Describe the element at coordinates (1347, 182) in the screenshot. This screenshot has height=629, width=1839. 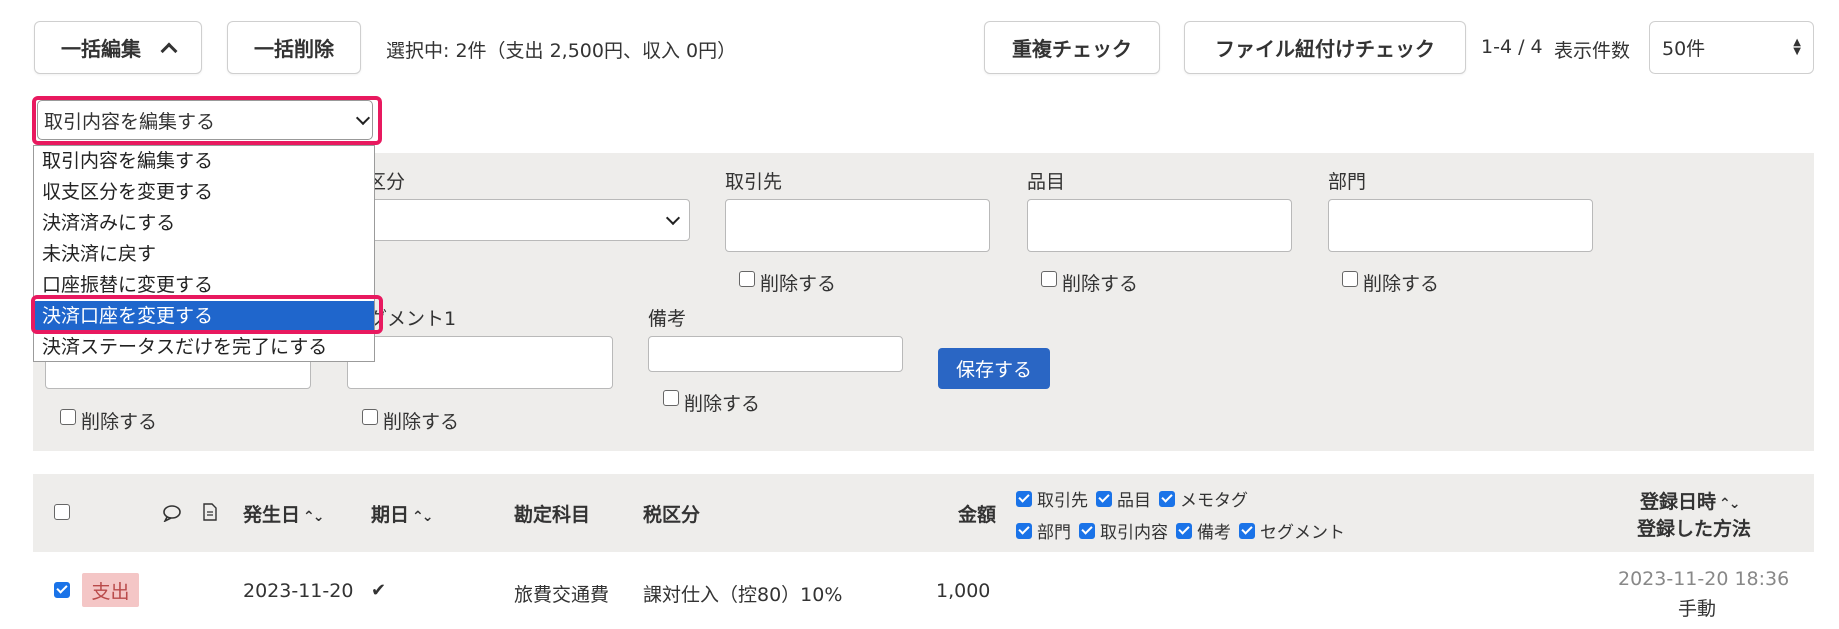
I see `department-label: 部門` at that location.